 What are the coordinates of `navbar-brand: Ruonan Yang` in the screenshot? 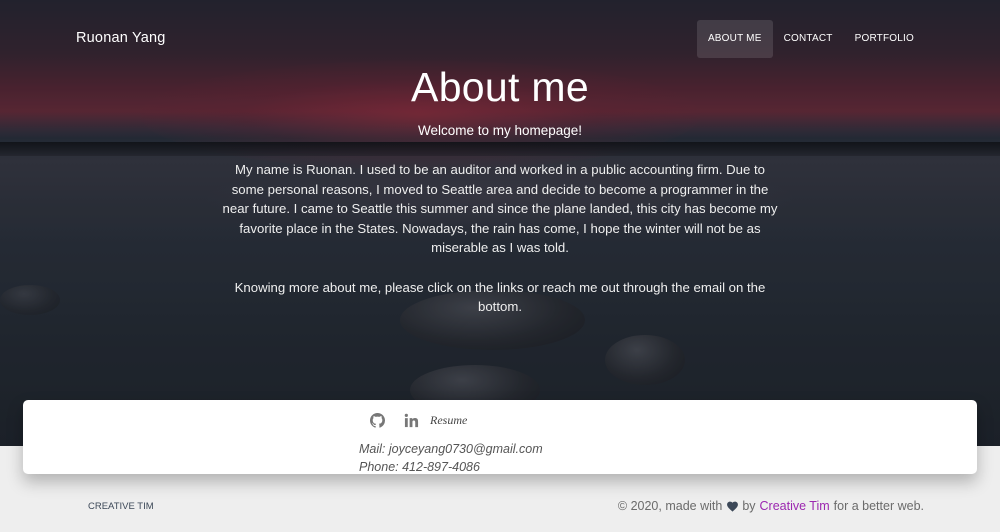 It's located at (121, 38).